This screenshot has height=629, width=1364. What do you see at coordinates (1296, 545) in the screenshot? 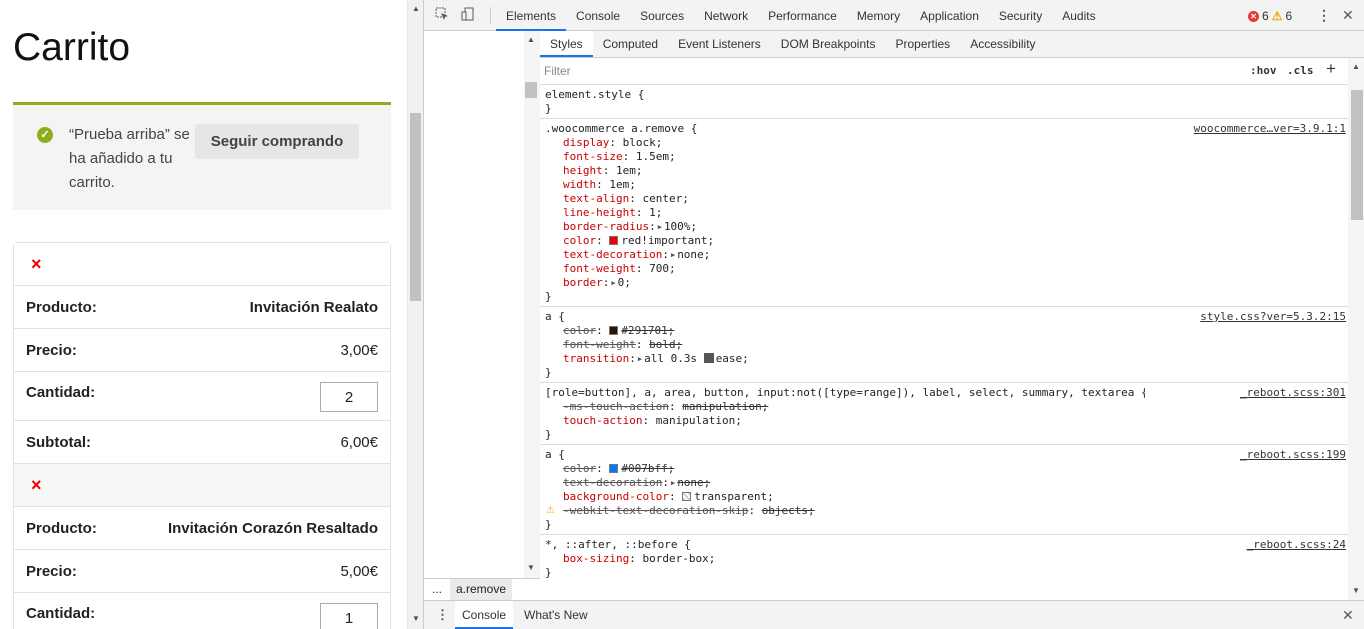
I see `rule-source-link: _reboot.scss:24` at bounding box center [1296, 545].